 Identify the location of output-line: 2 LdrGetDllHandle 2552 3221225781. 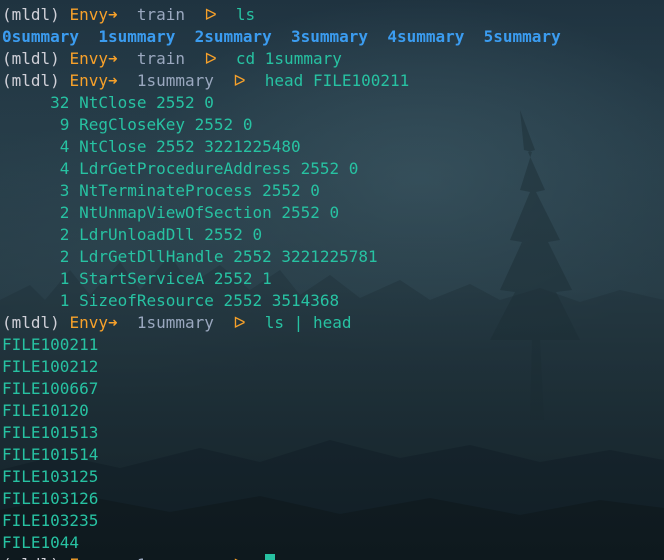
(190, 256).